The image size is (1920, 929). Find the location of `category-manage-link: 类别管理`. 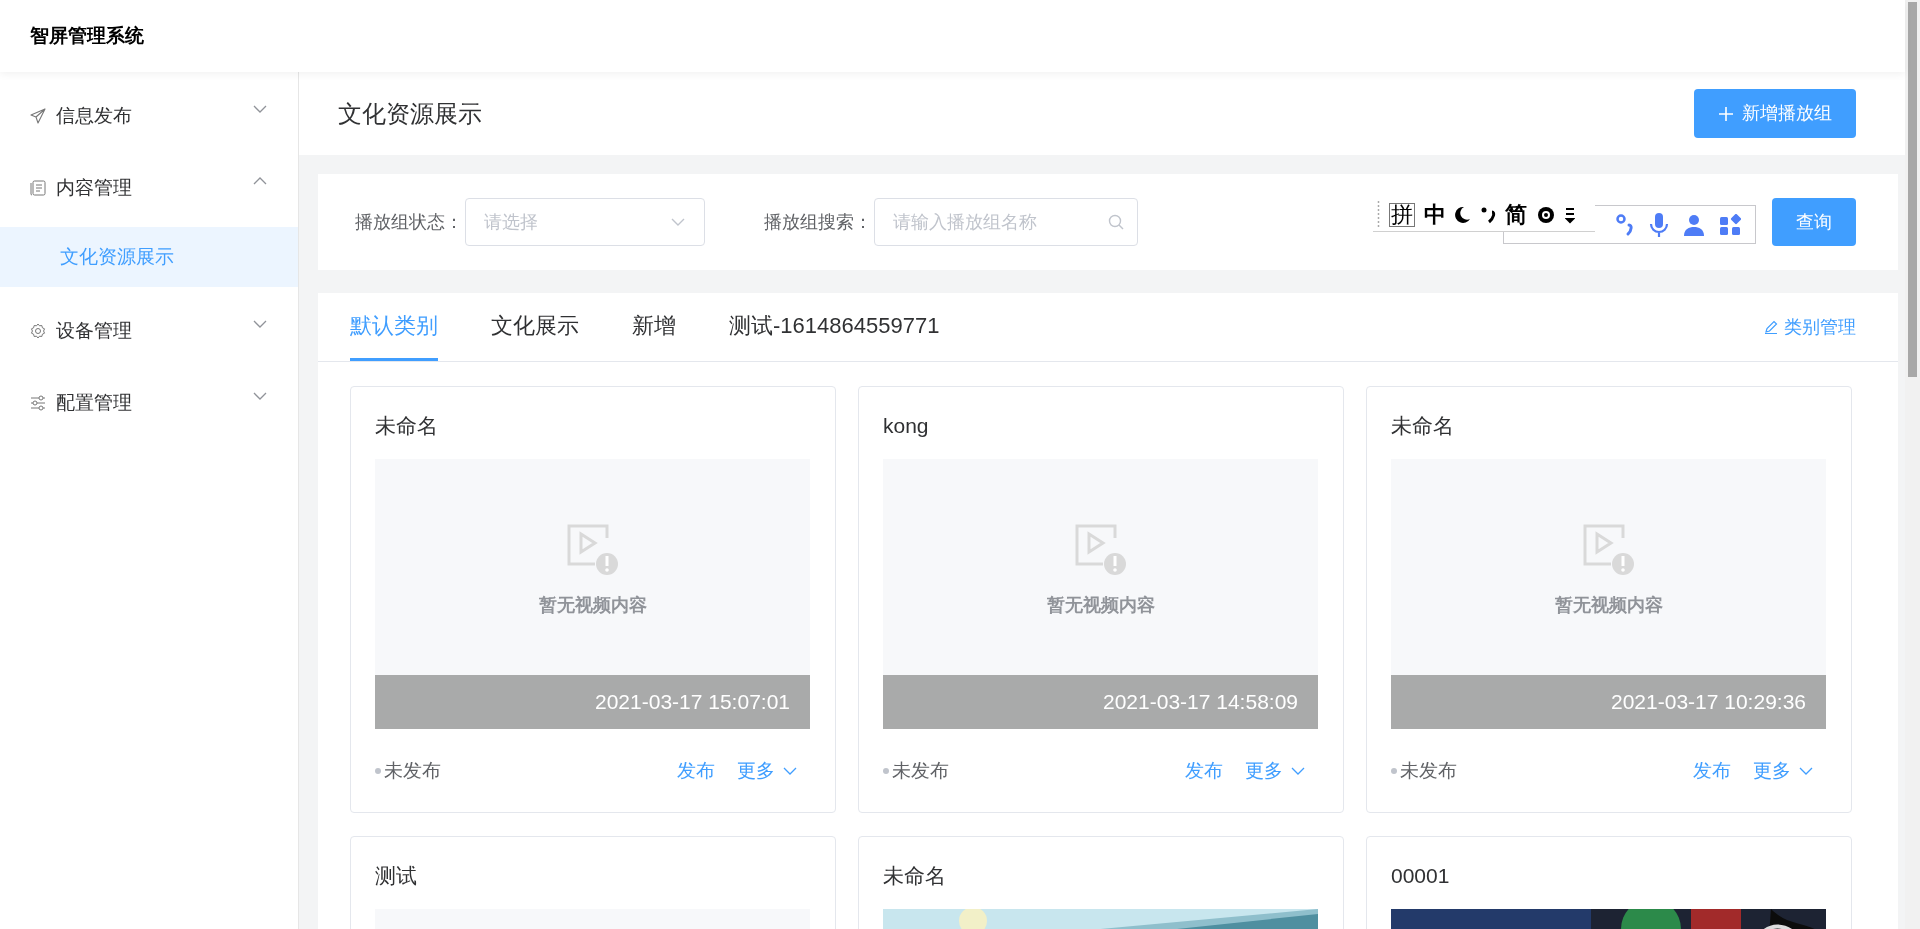

category-manage-link: 类别管理 is located at coordinates (1810, 327).